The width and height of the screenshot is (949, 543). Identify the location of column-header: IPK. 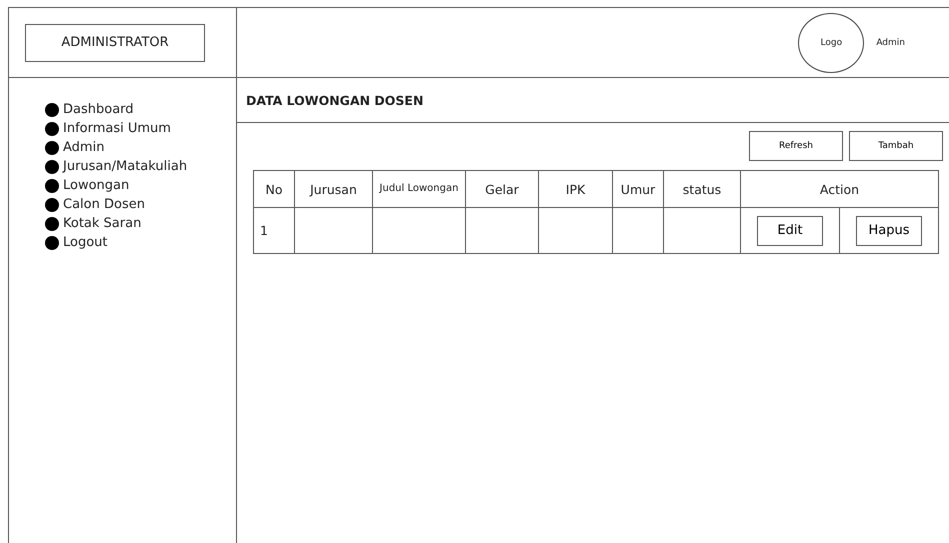
(575, 189).